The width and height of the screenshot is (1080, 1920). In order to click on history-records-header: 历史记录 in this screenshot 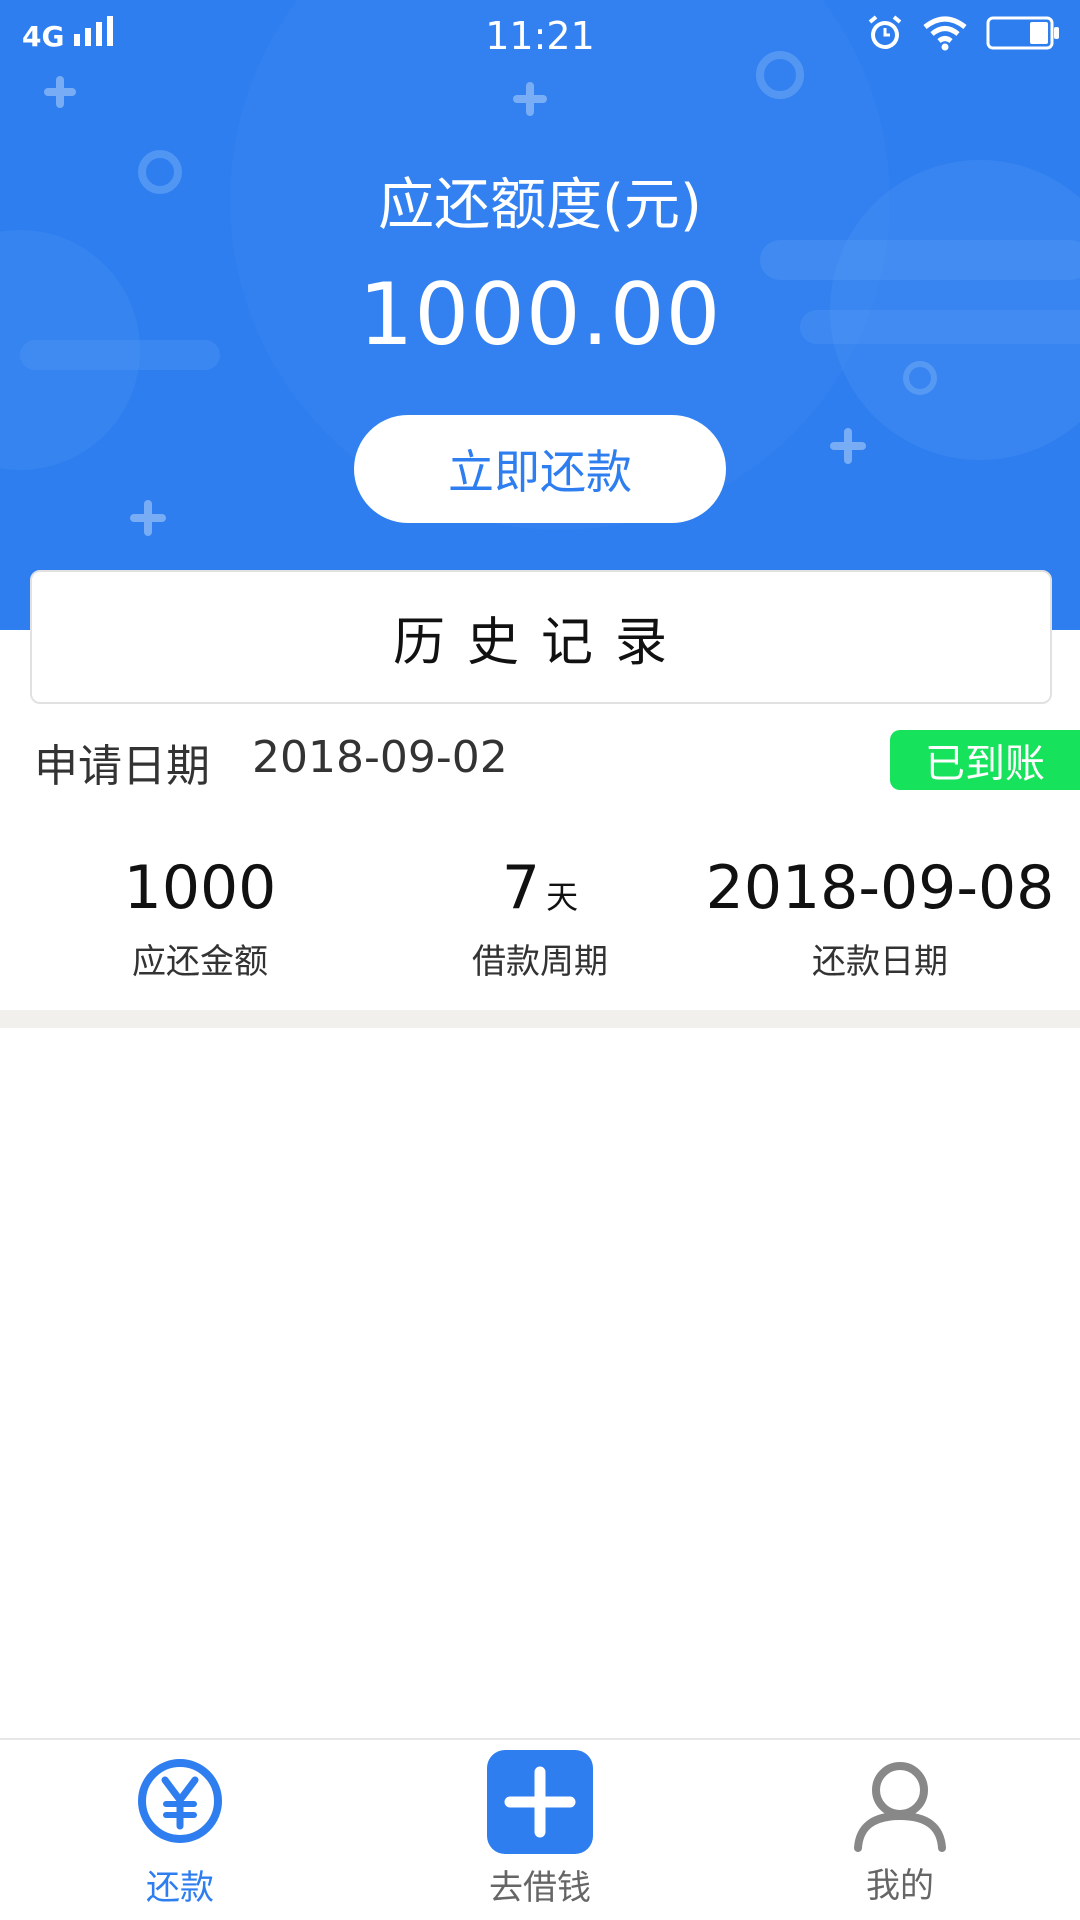, I will do `click(541, 637)`.